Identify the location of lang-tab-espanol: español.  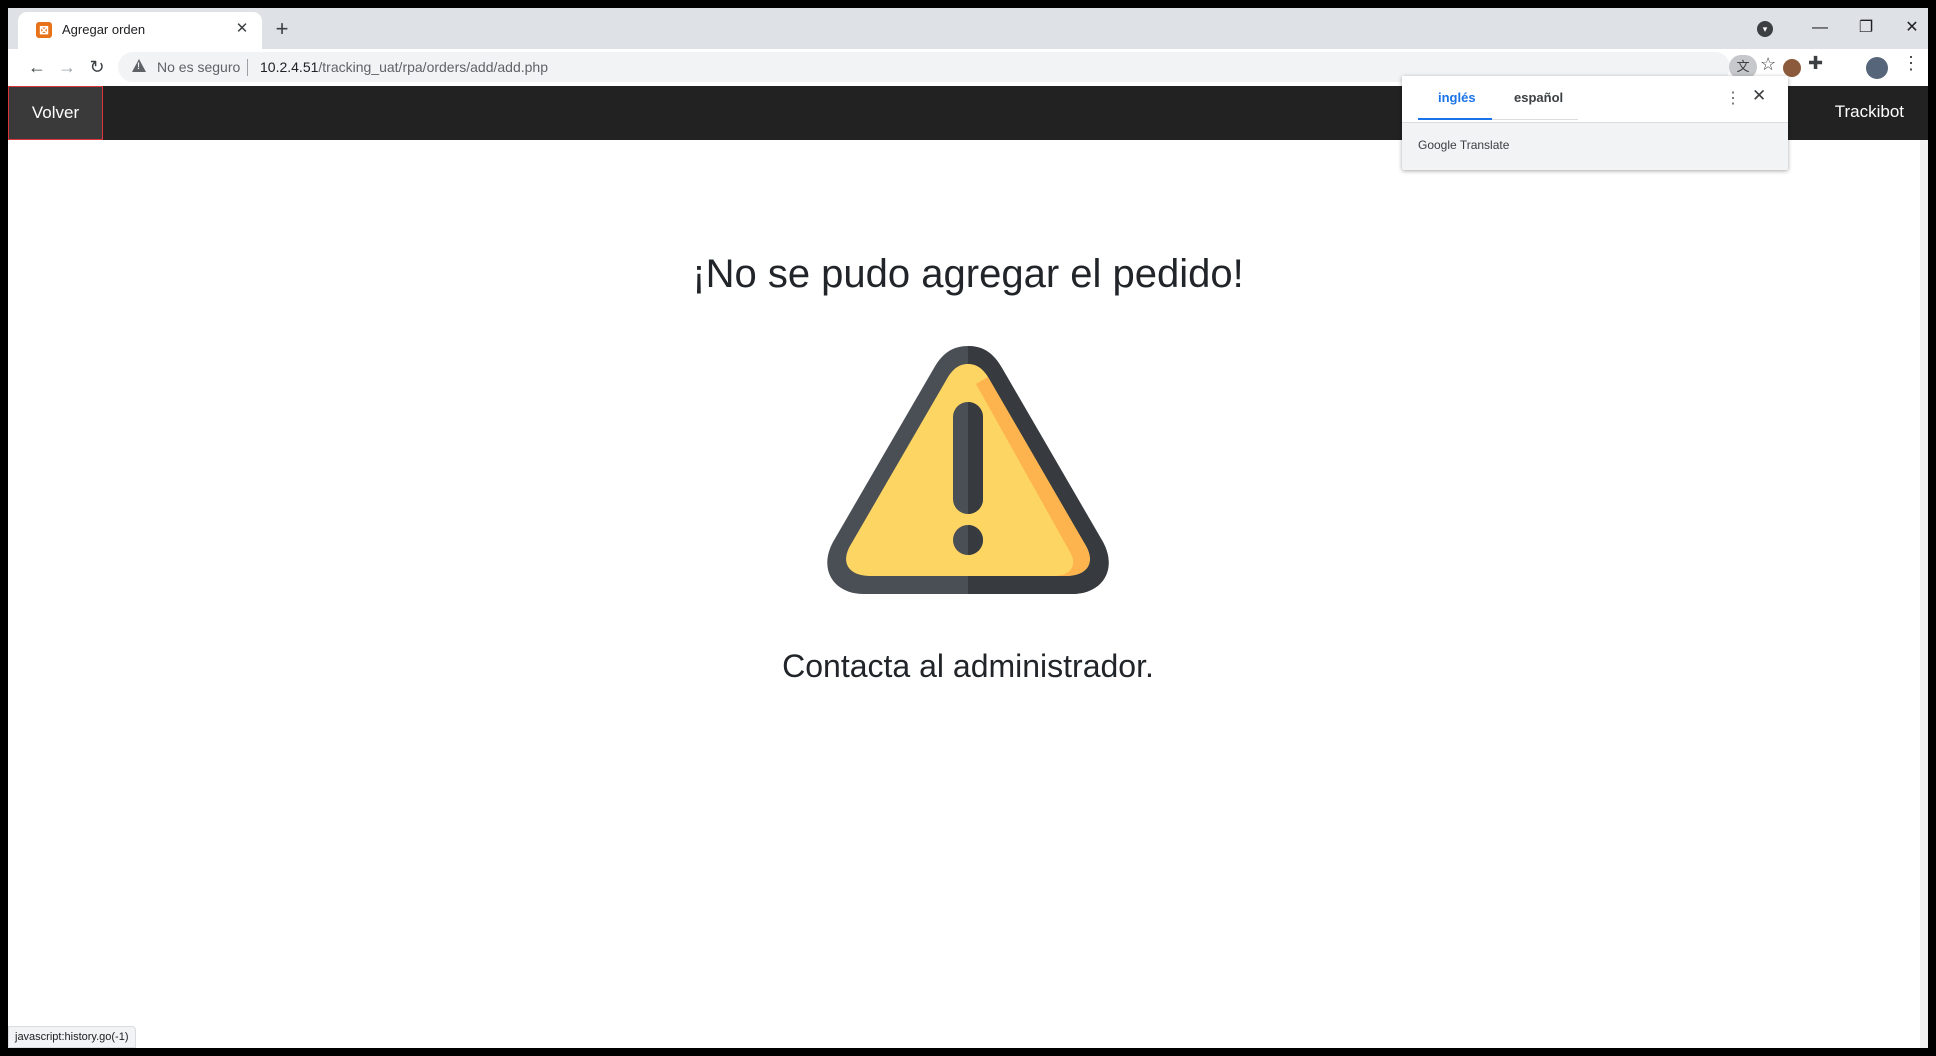
(1538, 102).